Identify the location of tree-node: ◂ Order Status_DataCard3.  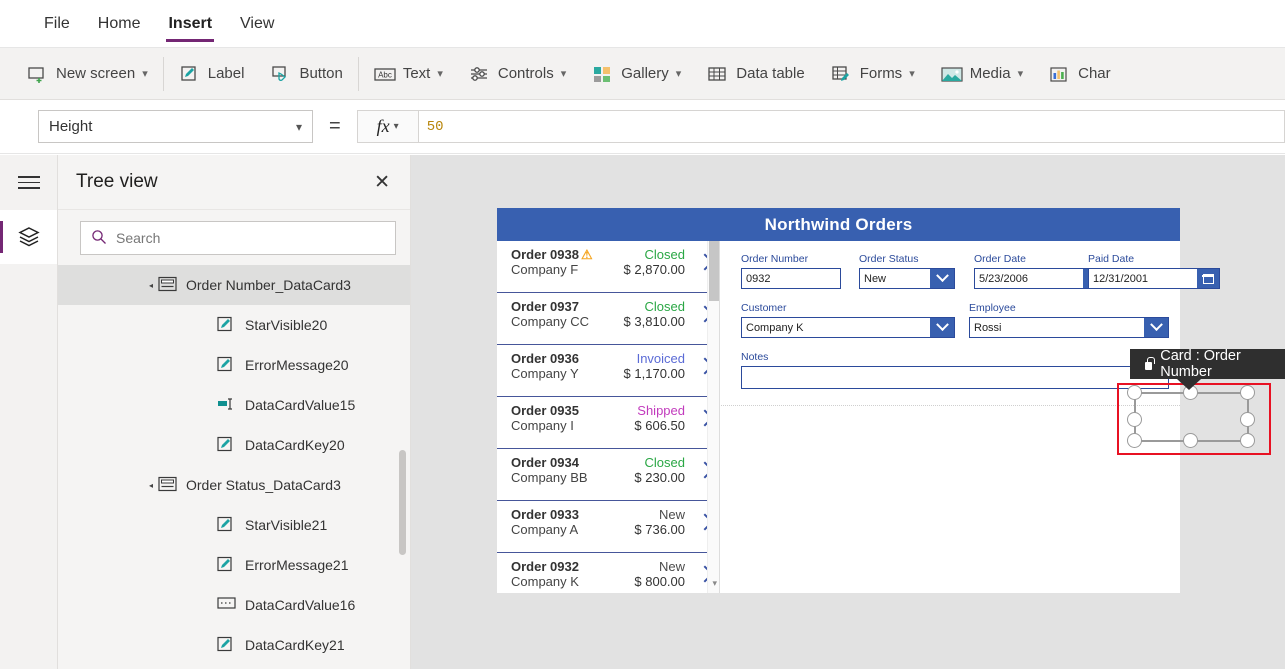
(234, 485).